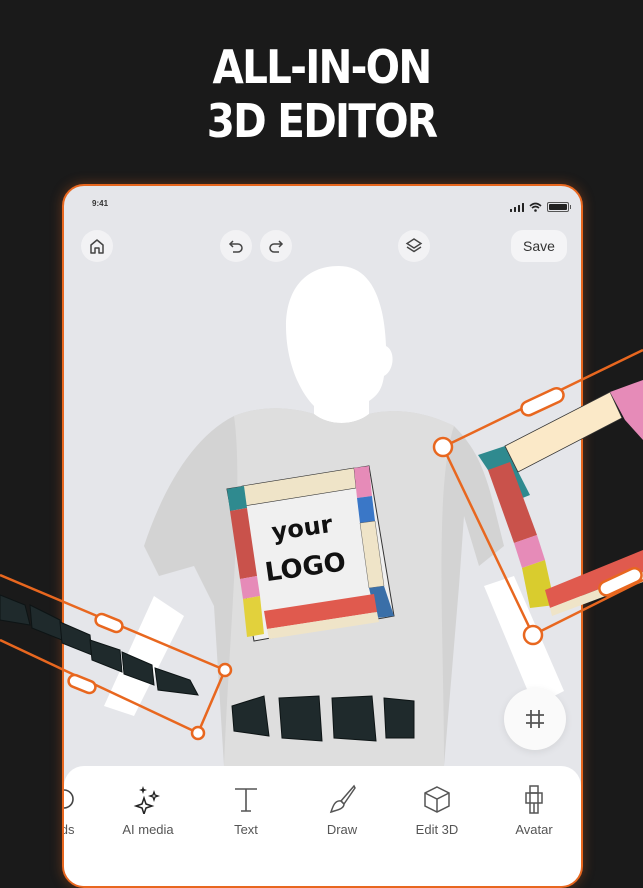 This screenshot has width=643, height=888. I want to click on redo-button, so click(276, 246).